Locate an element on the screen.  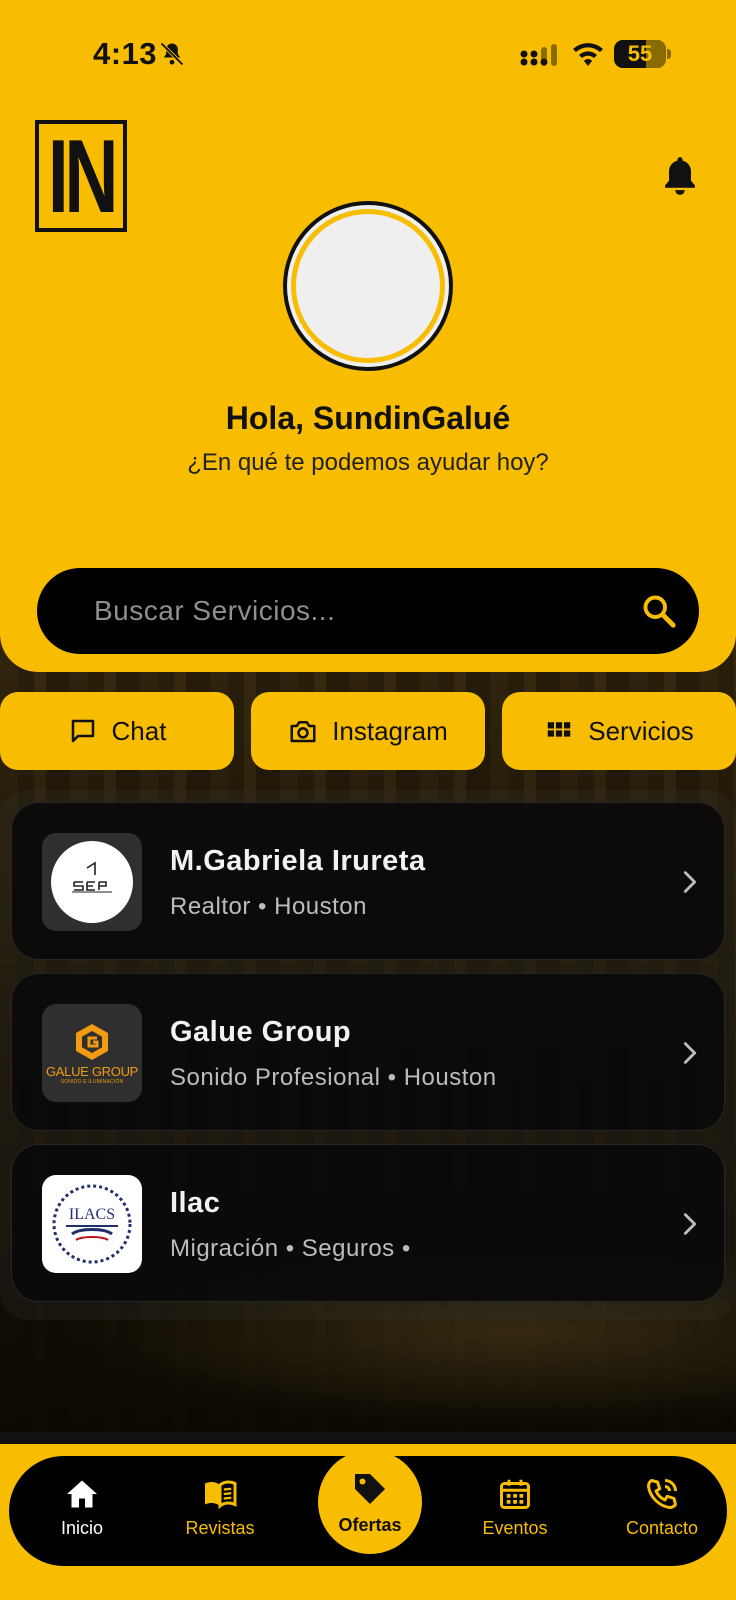
battery-level: 55 is located at coordinates (640, 53).